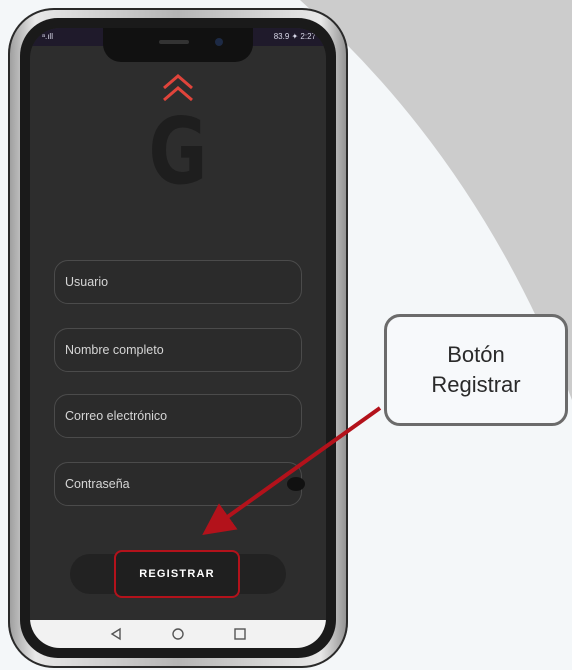 The image size is (572, 670). I want to click on username-input, so click(178, 282).